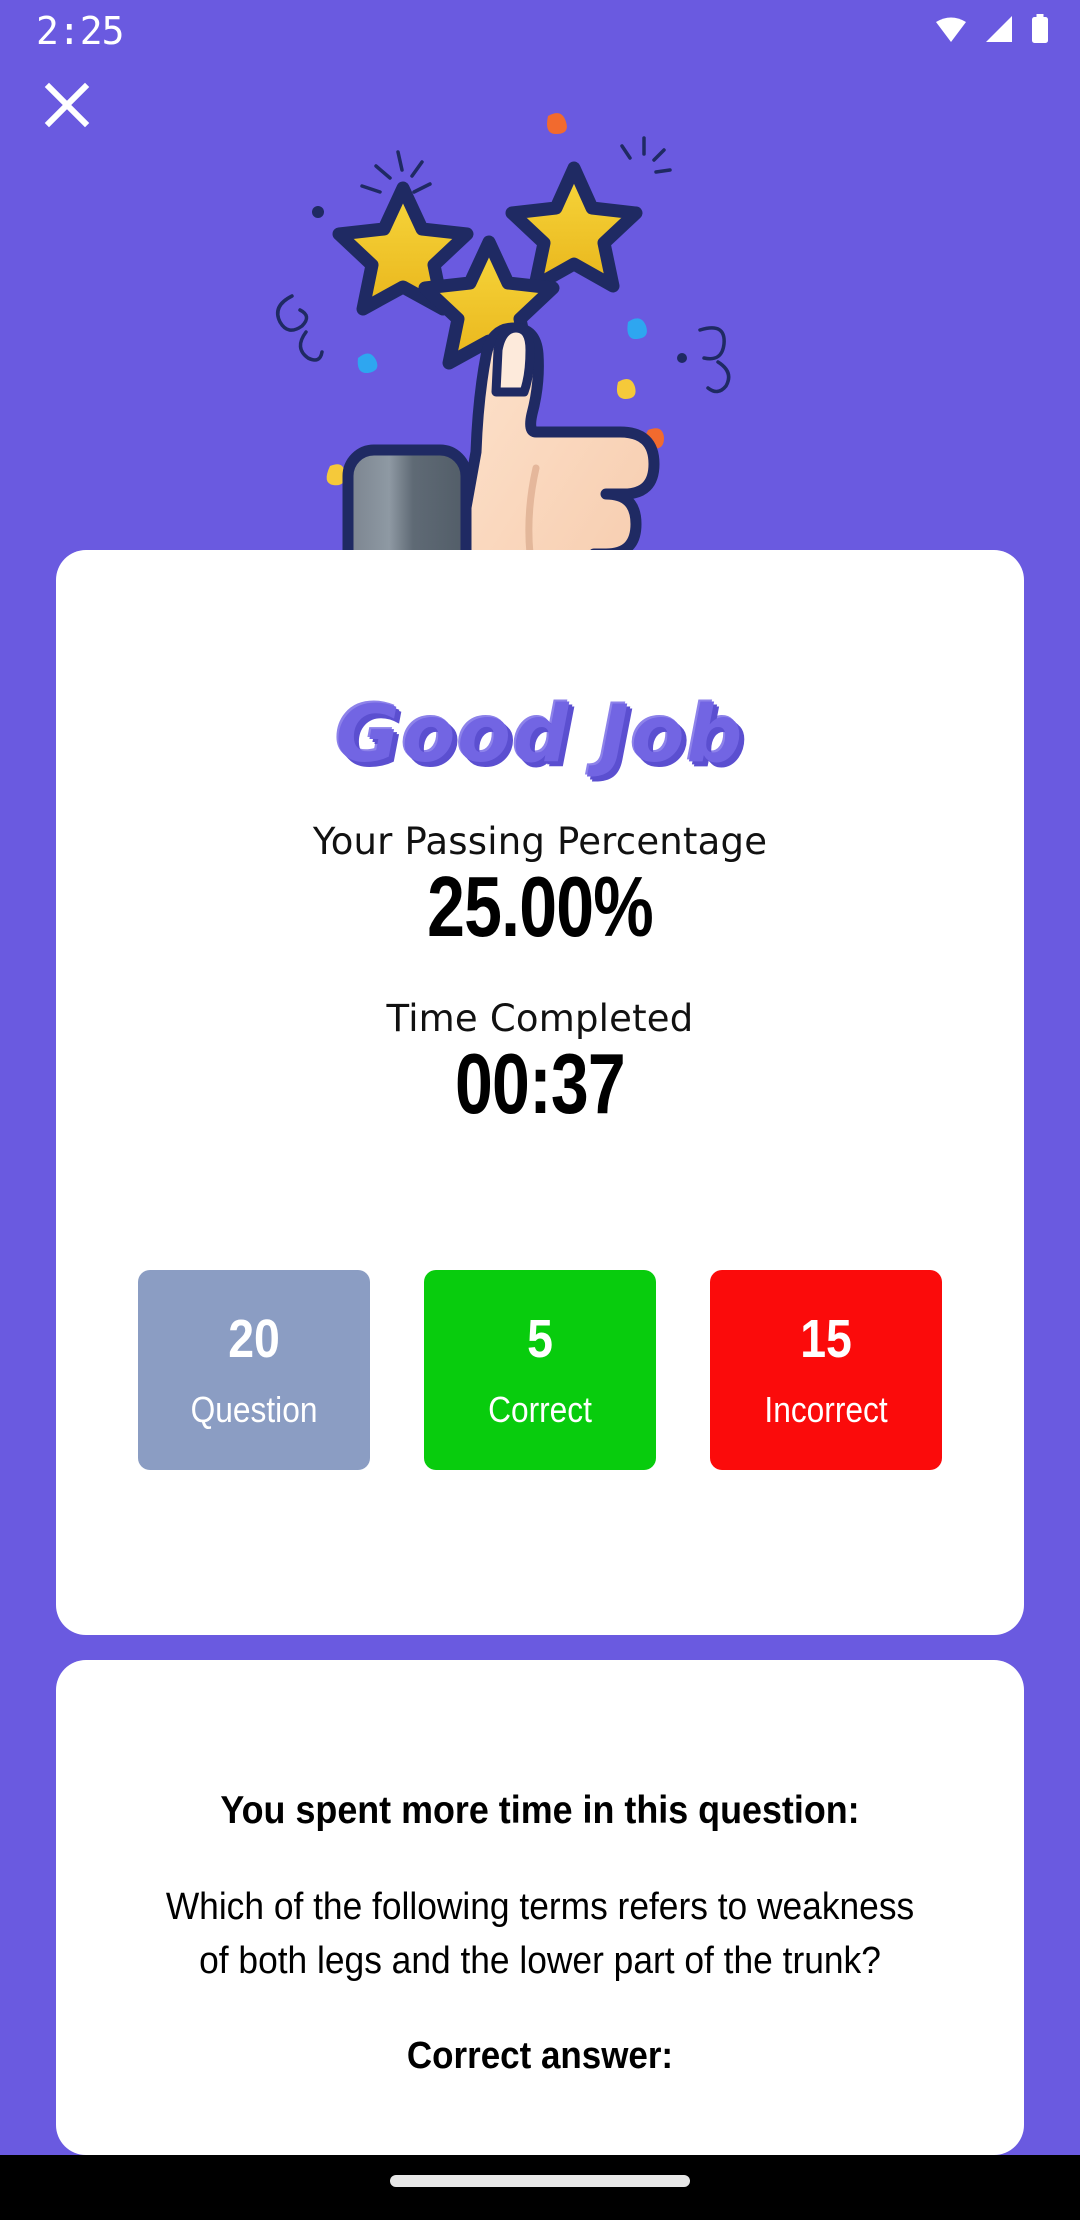  What do you see at coordinates (826, 1339) in the screenshot?
I see `stat-incorrect-value: 15` at bounding box center [826, 1339].